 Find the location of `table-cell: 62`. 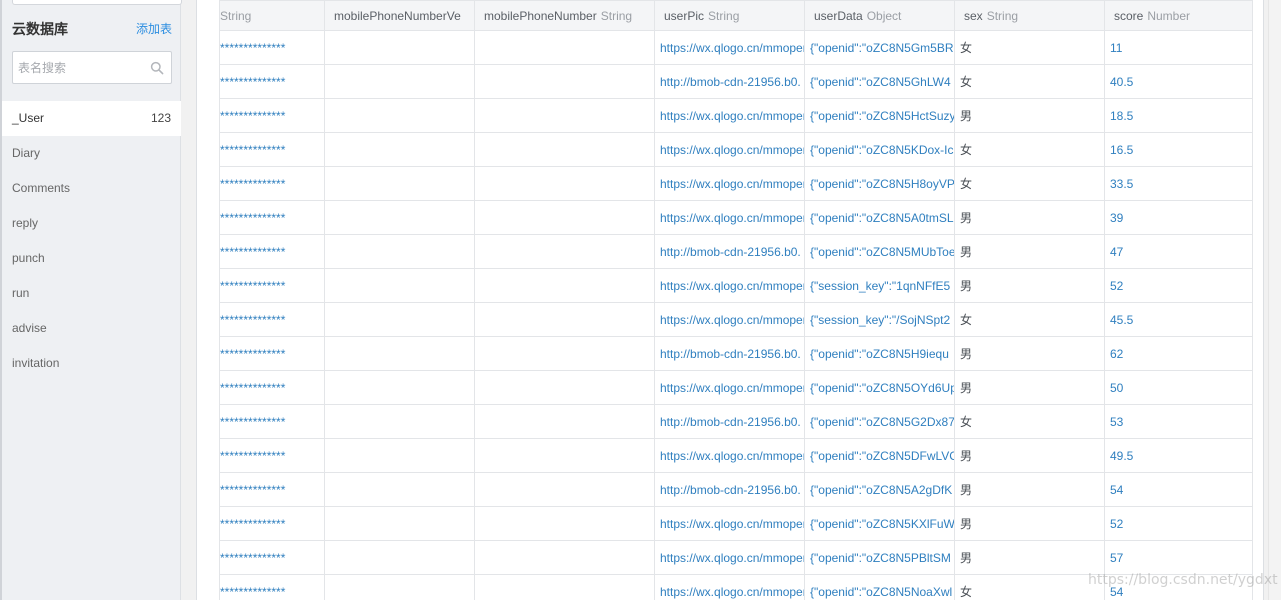

table-cell: 62 is located at coordinates (1178, 353).